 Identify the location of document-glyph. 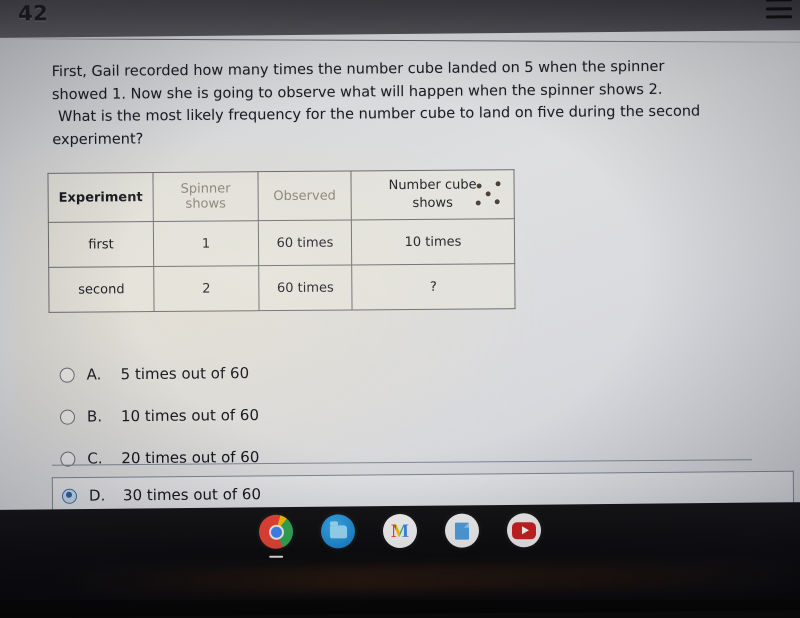
(462, 531).